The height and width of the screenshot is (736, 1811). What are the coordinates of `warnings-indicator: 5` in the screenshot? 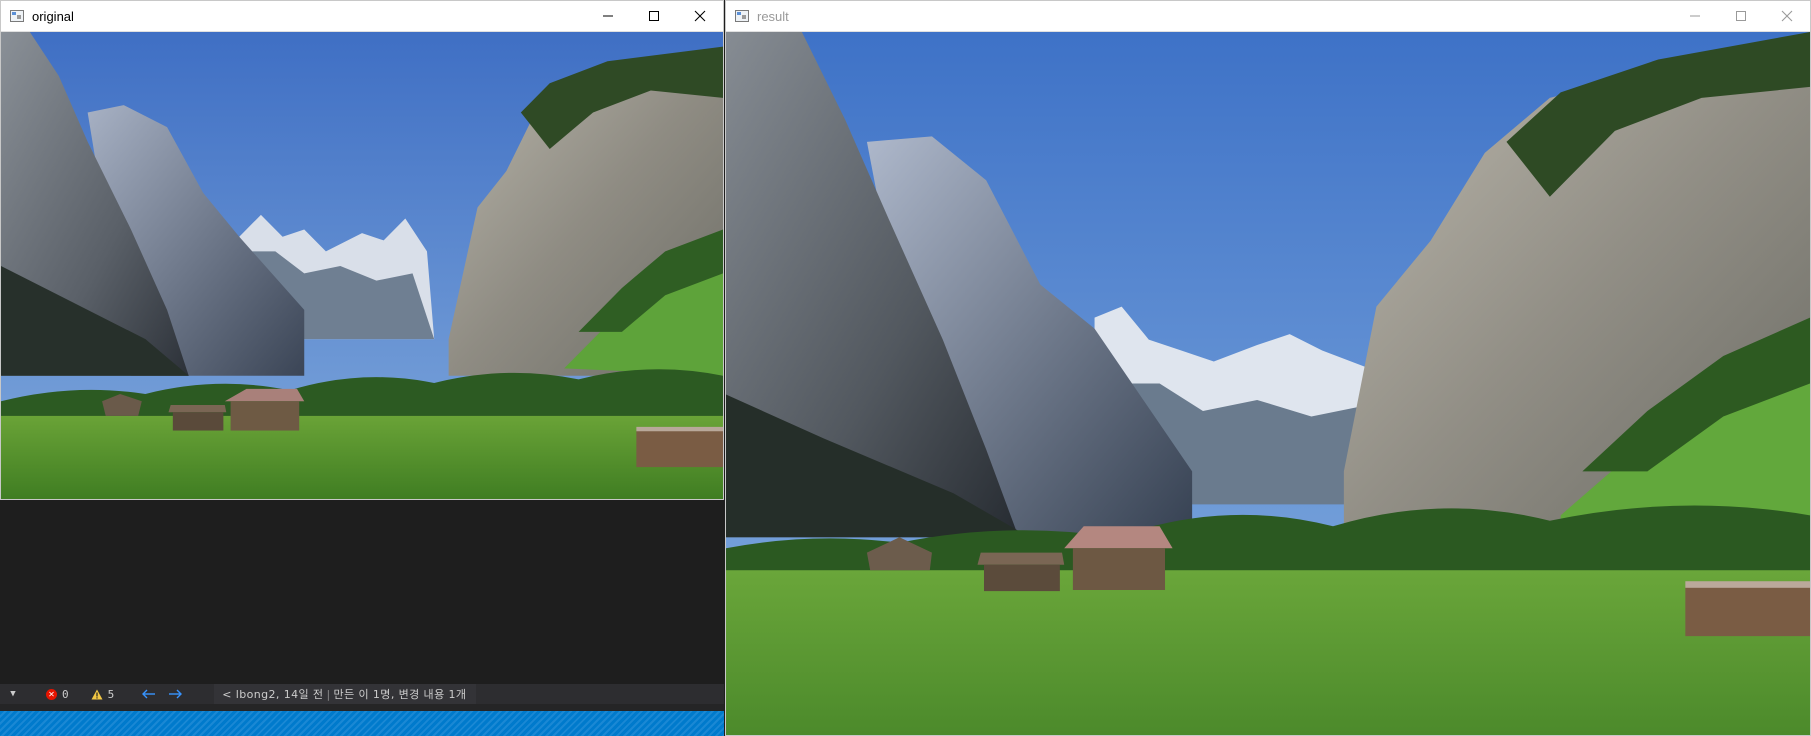 It's located at (103, 694).